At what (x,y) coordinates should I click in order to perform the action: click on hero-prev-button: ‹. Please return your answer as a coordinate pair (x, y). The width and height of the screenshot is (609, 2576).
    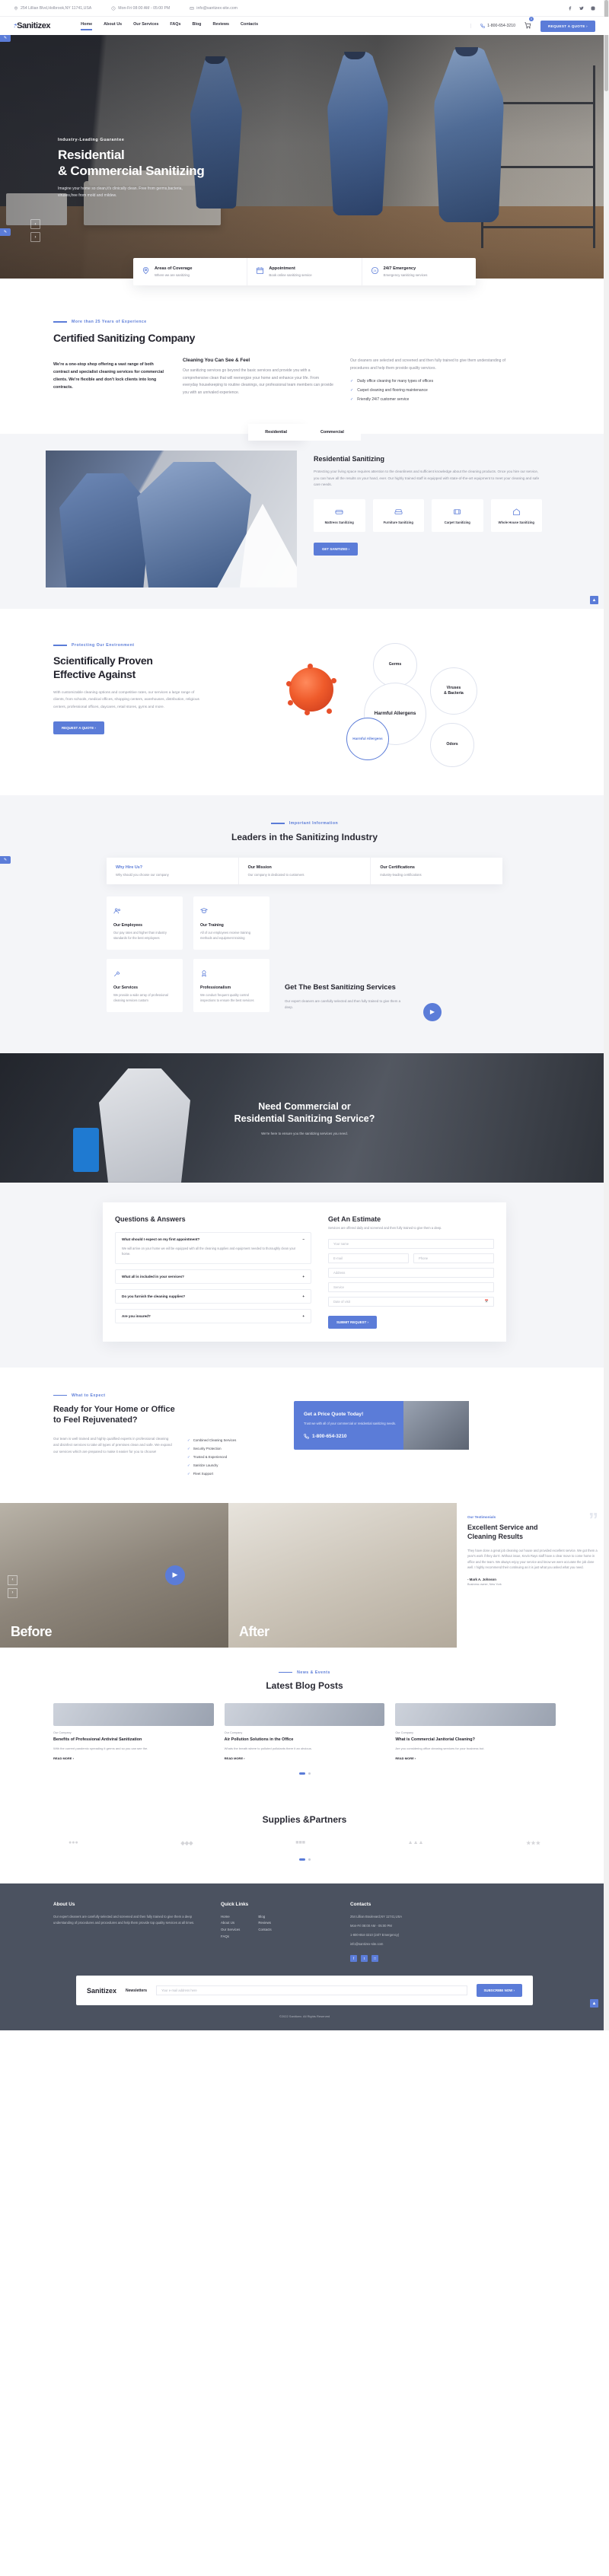
    Looking at the image, I should click on (35, 224).